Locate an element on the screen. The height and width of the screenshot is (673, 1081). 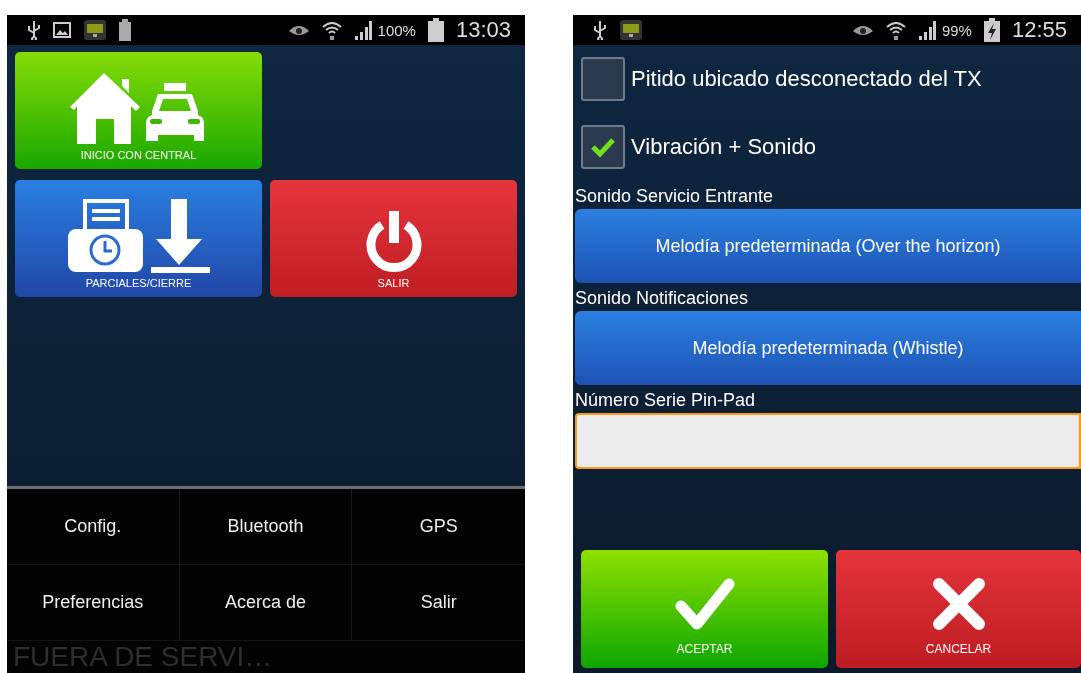
menu-item: Bluetooth is located at coordinates (266, 527).